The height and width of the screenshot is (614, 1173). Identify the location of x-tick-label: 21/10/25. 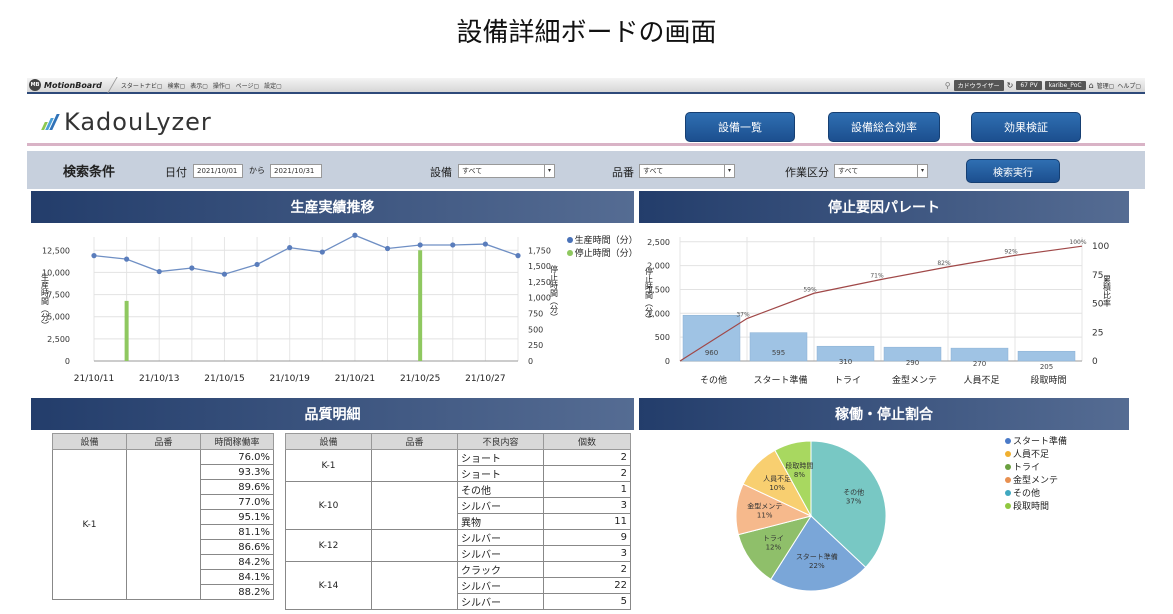
(420, 379).